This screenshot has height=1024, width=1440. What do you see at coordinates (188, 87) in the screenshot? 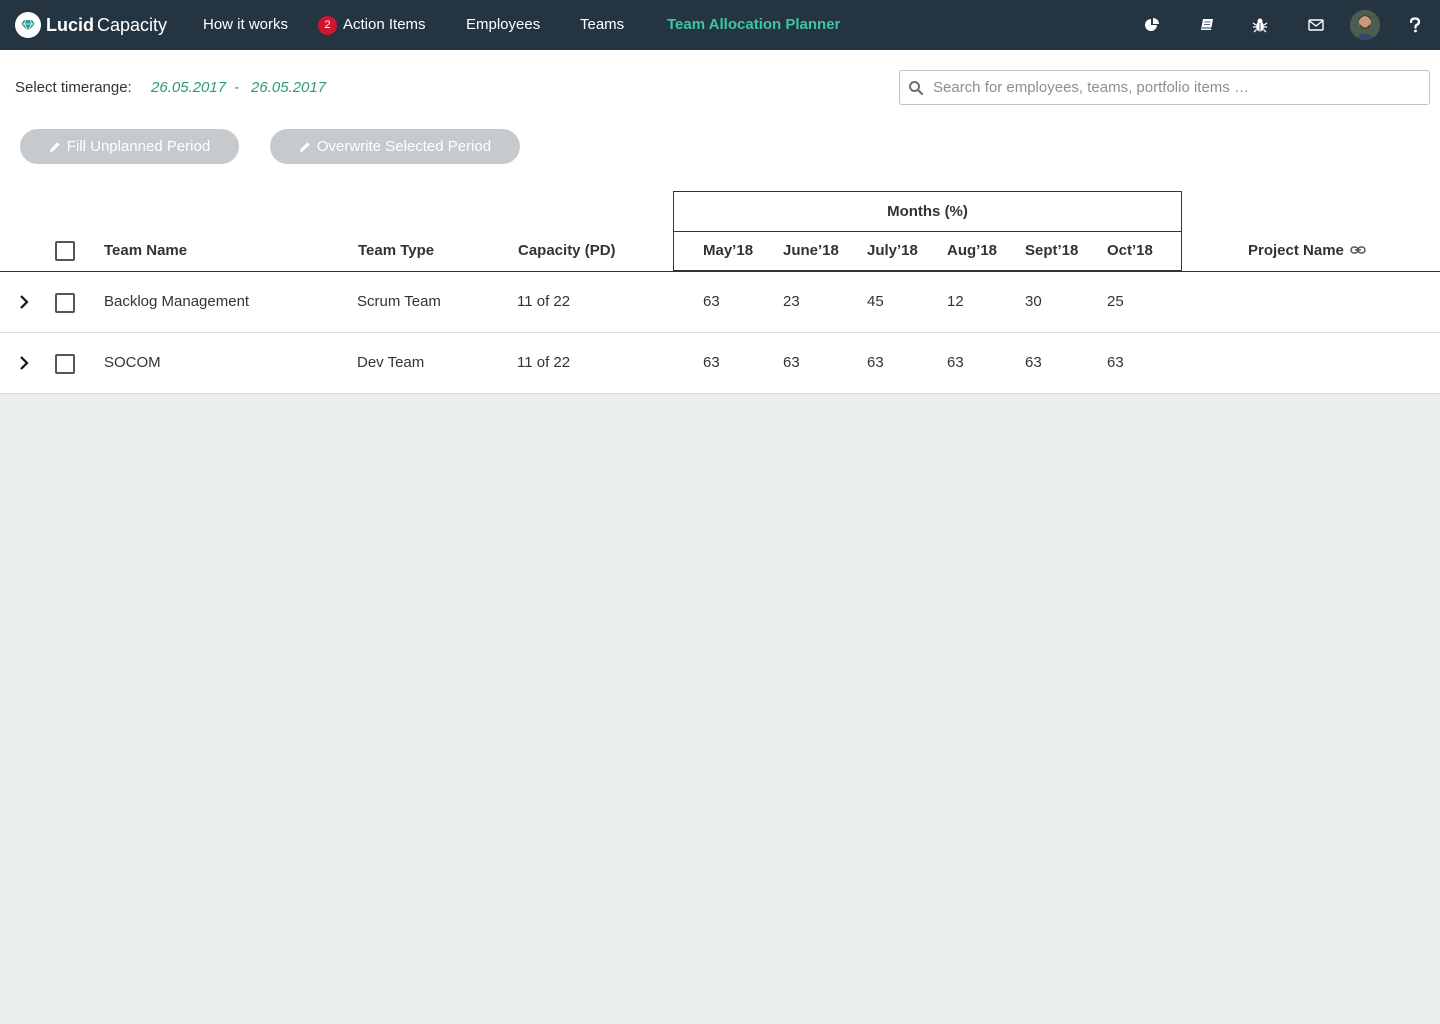
I see `date-from: 26.05.2017` at bounding box center [188, 87].